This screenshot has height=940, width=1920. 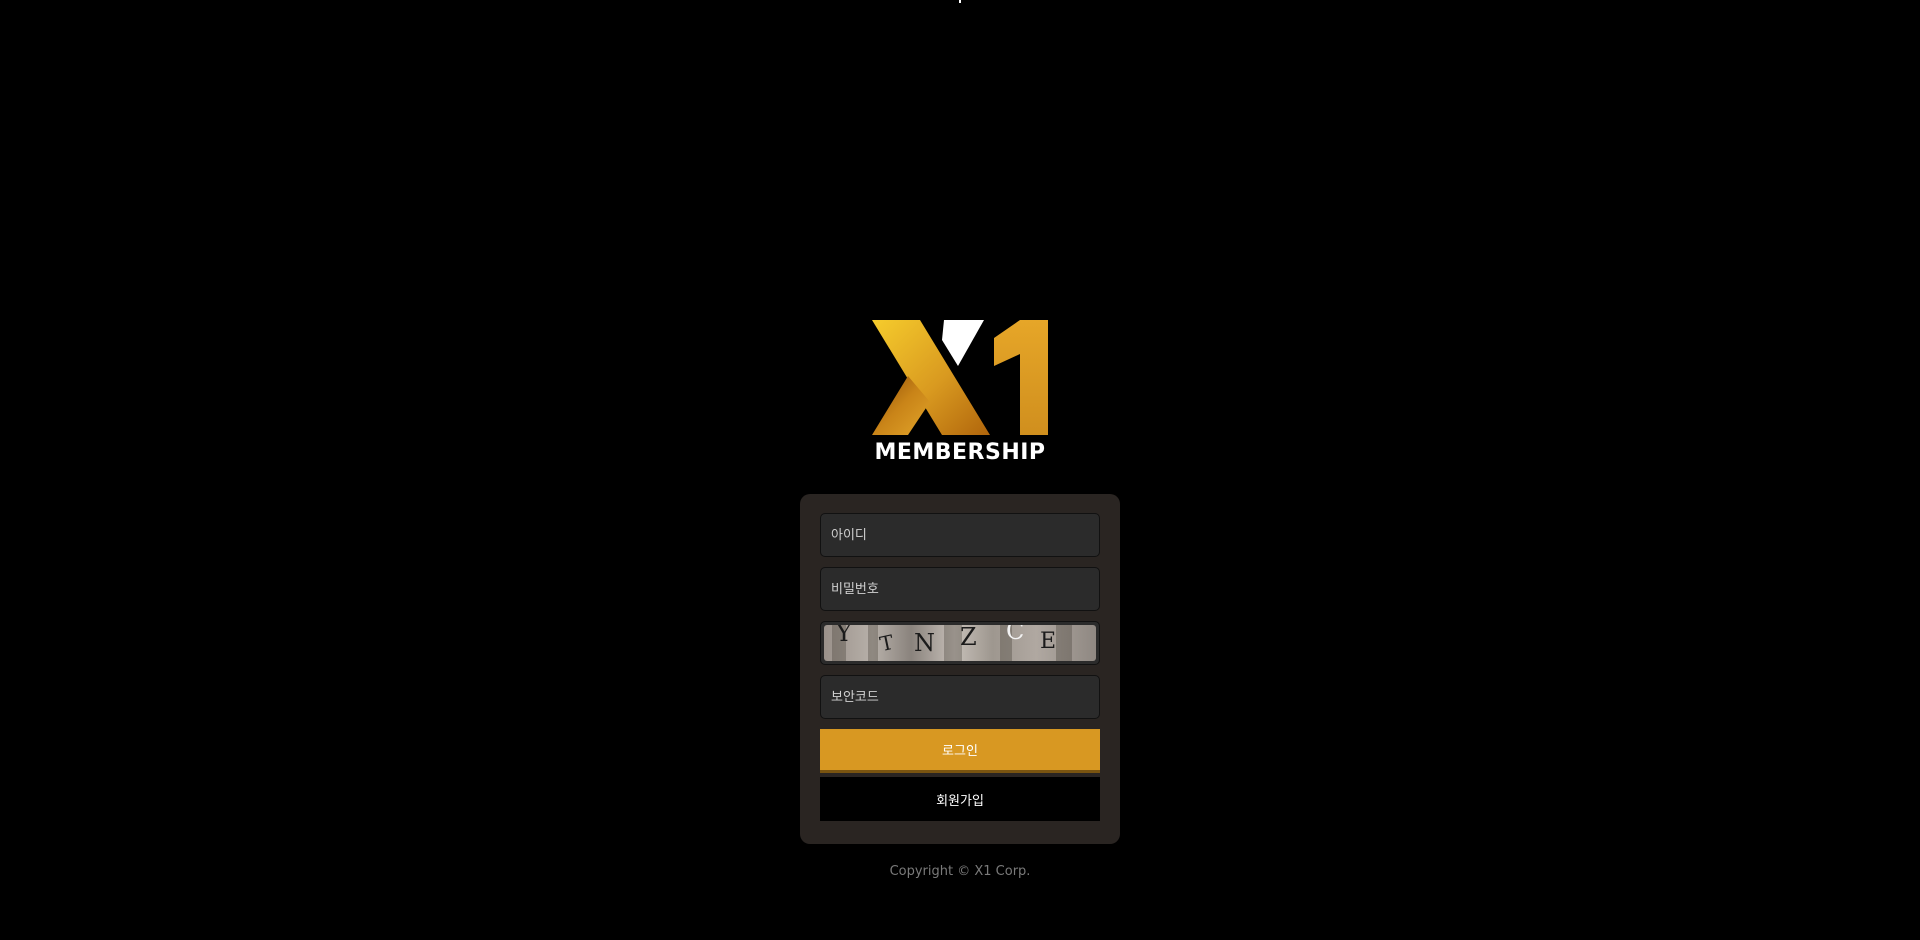 What do you see at coordinates (960, 799) in the screenshot?
I see `signup-button: 회원가입` at bounding box center [960, 799].